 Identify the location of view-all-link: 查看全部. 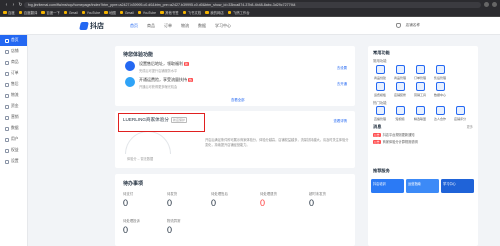
(238, 99).